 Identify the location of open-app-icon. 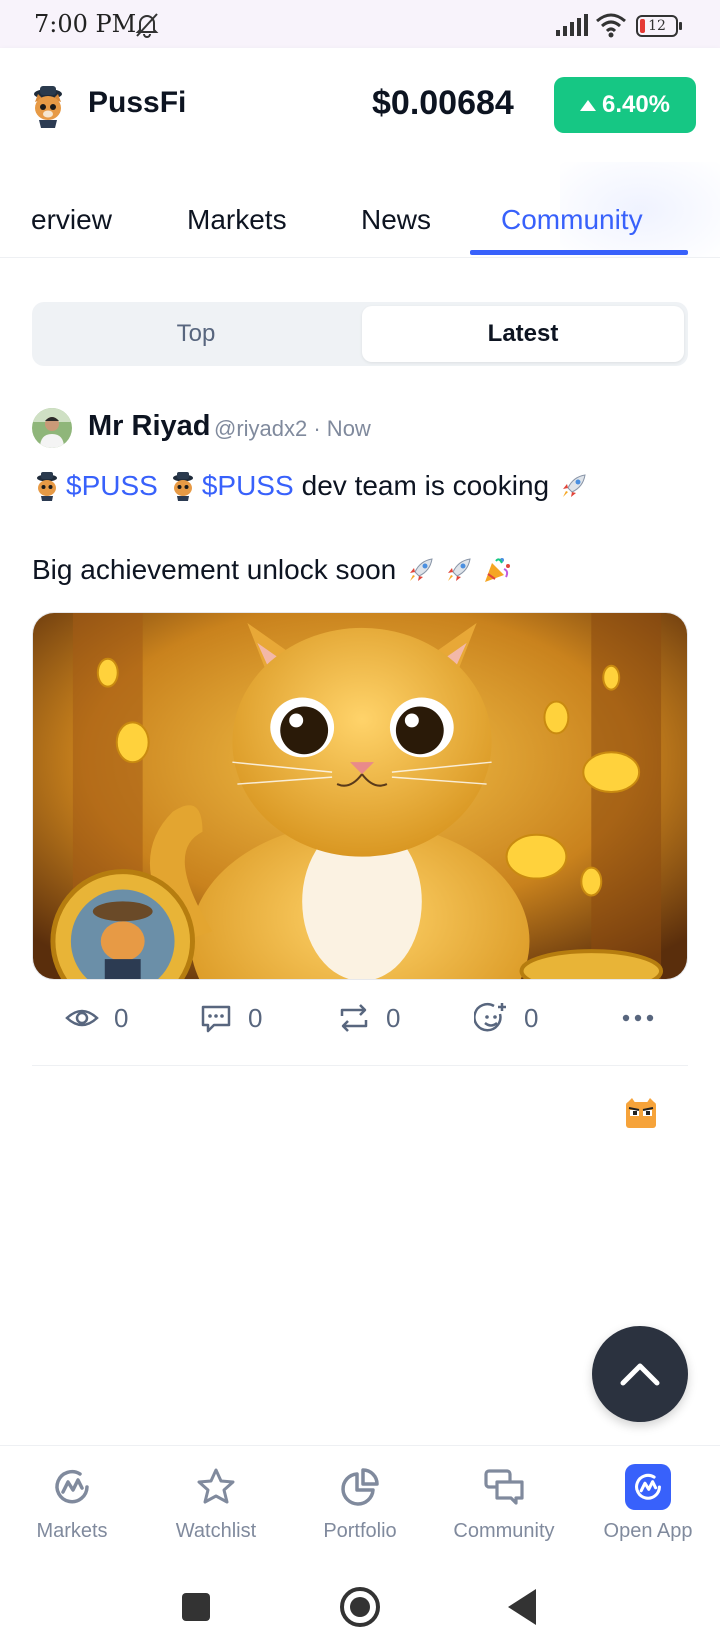
(648, 1487).